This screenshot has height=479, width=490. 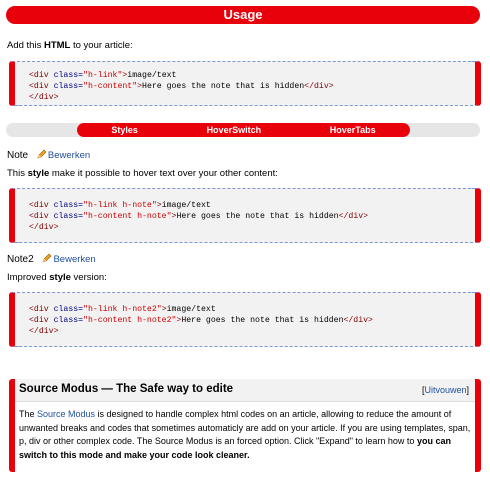 I want to click on intro-text: Add this HTML to your article:, so click(x=70, y=46).